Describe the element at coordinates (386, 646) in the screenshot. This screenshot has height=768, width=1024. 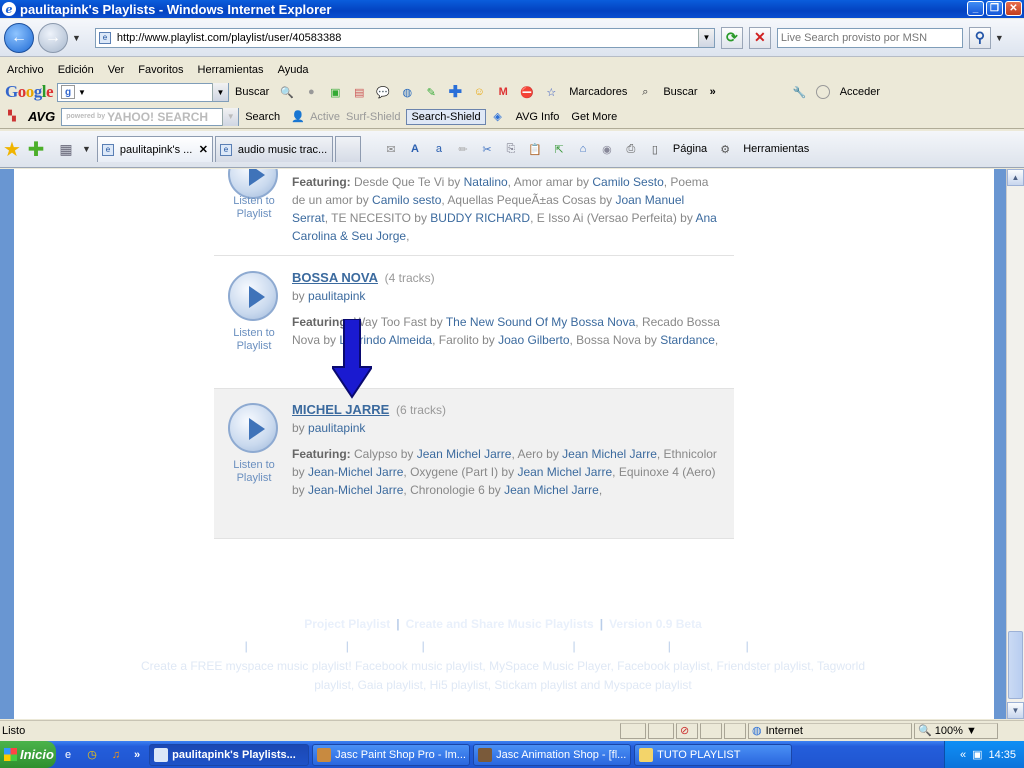
I see `about-link: About Us` at that location.